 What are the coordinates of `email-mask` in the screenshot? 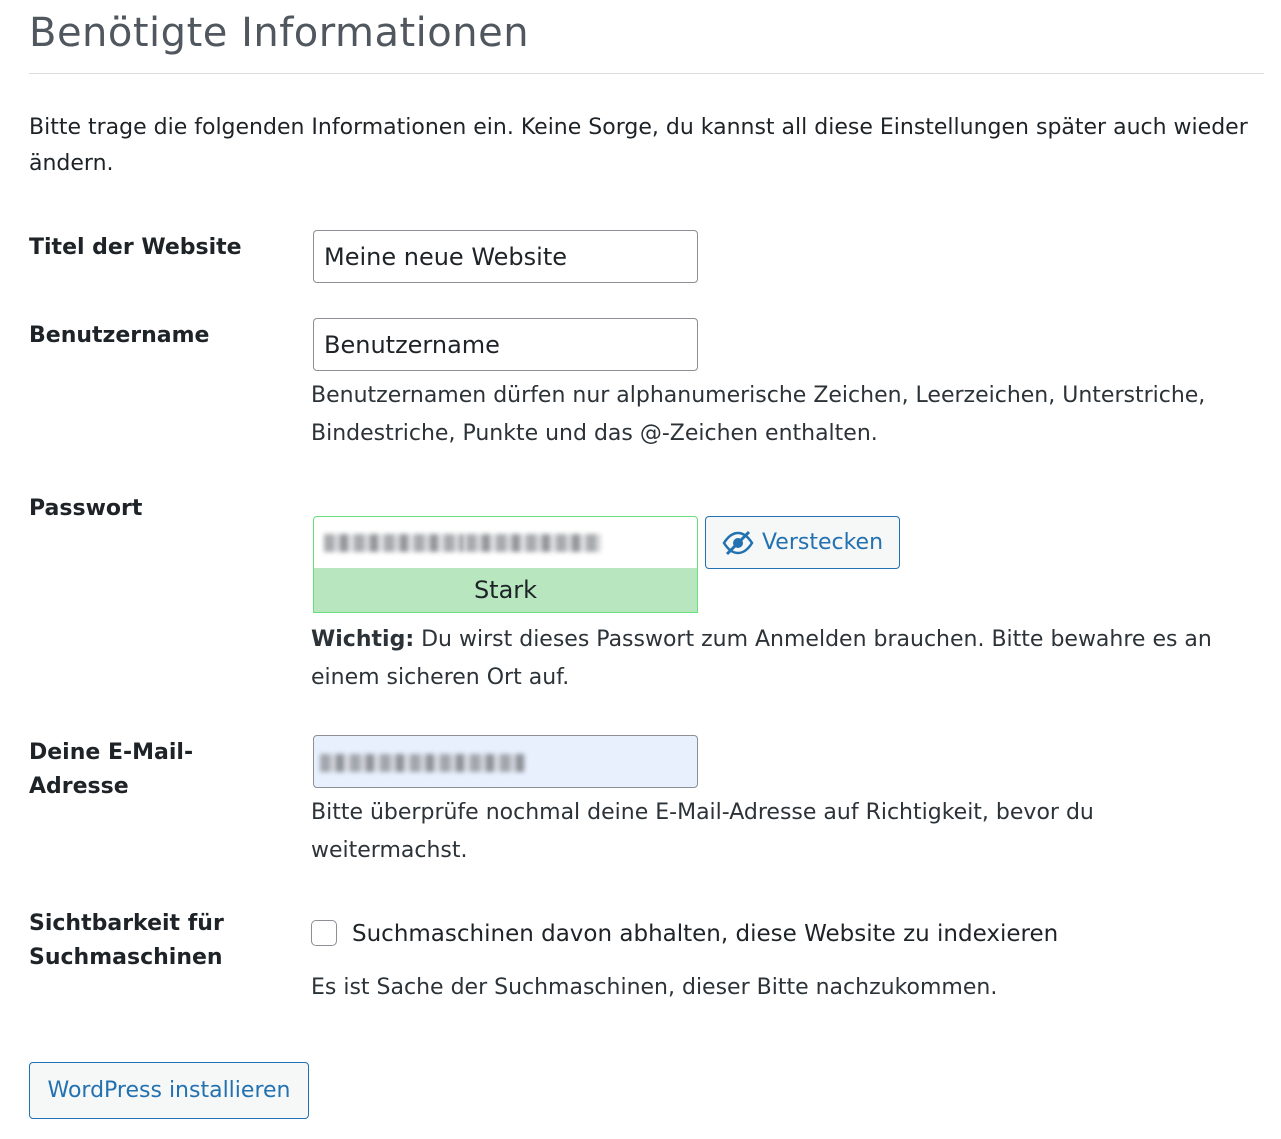 It's located at (422, 763).